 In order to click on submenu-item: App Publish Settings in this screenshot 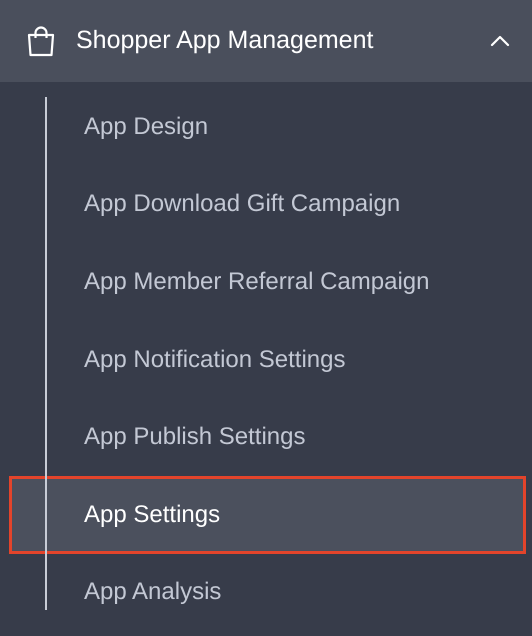, I will do `click(267, 437)`.